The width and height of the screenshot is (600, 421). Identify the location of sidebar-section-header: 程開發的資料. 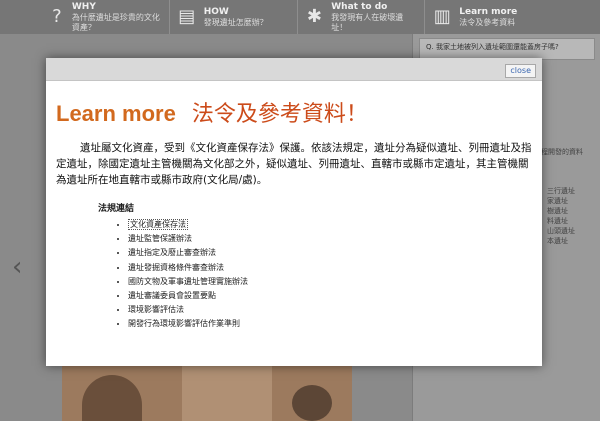
(562, 152).